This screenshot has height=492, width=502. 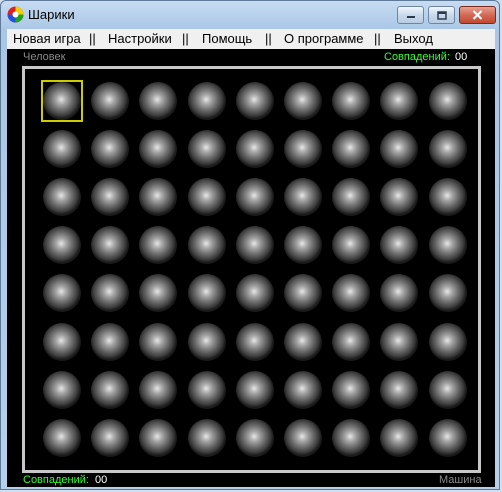 I want to click on title-bar: Шарики, so click(x=251, y=15).